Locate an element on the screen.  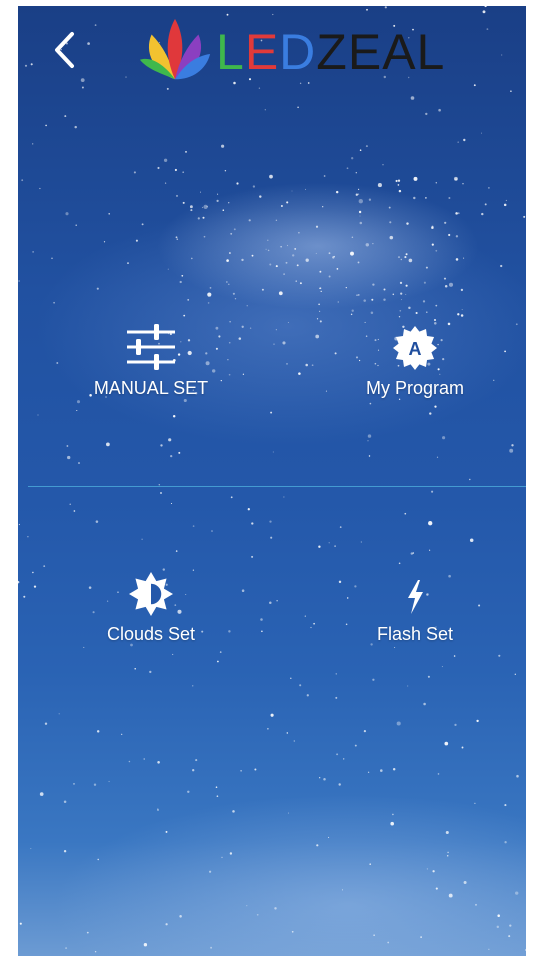
back-button is located at coordinates (64, 50).